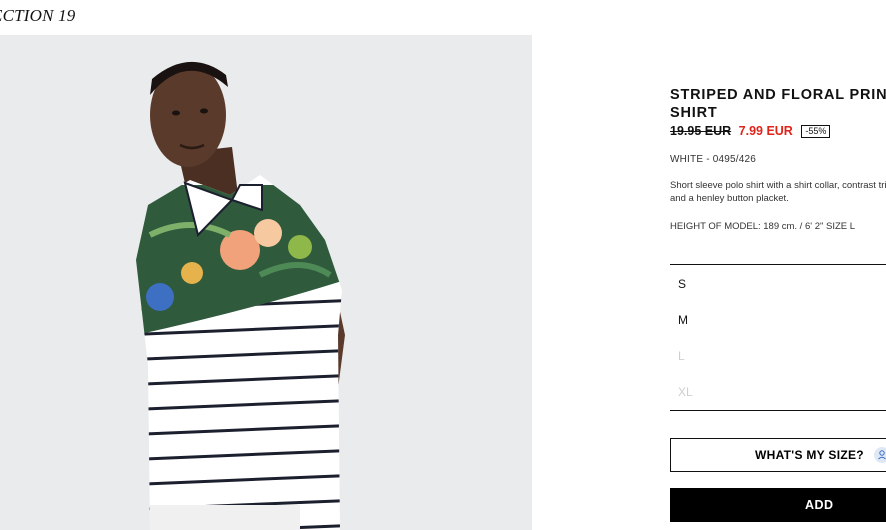 The width and height of the screenshot is (886, 530). Describe the element at coordinates (683, 320) in the screenshot. I see `size-option-m: M` at that location.